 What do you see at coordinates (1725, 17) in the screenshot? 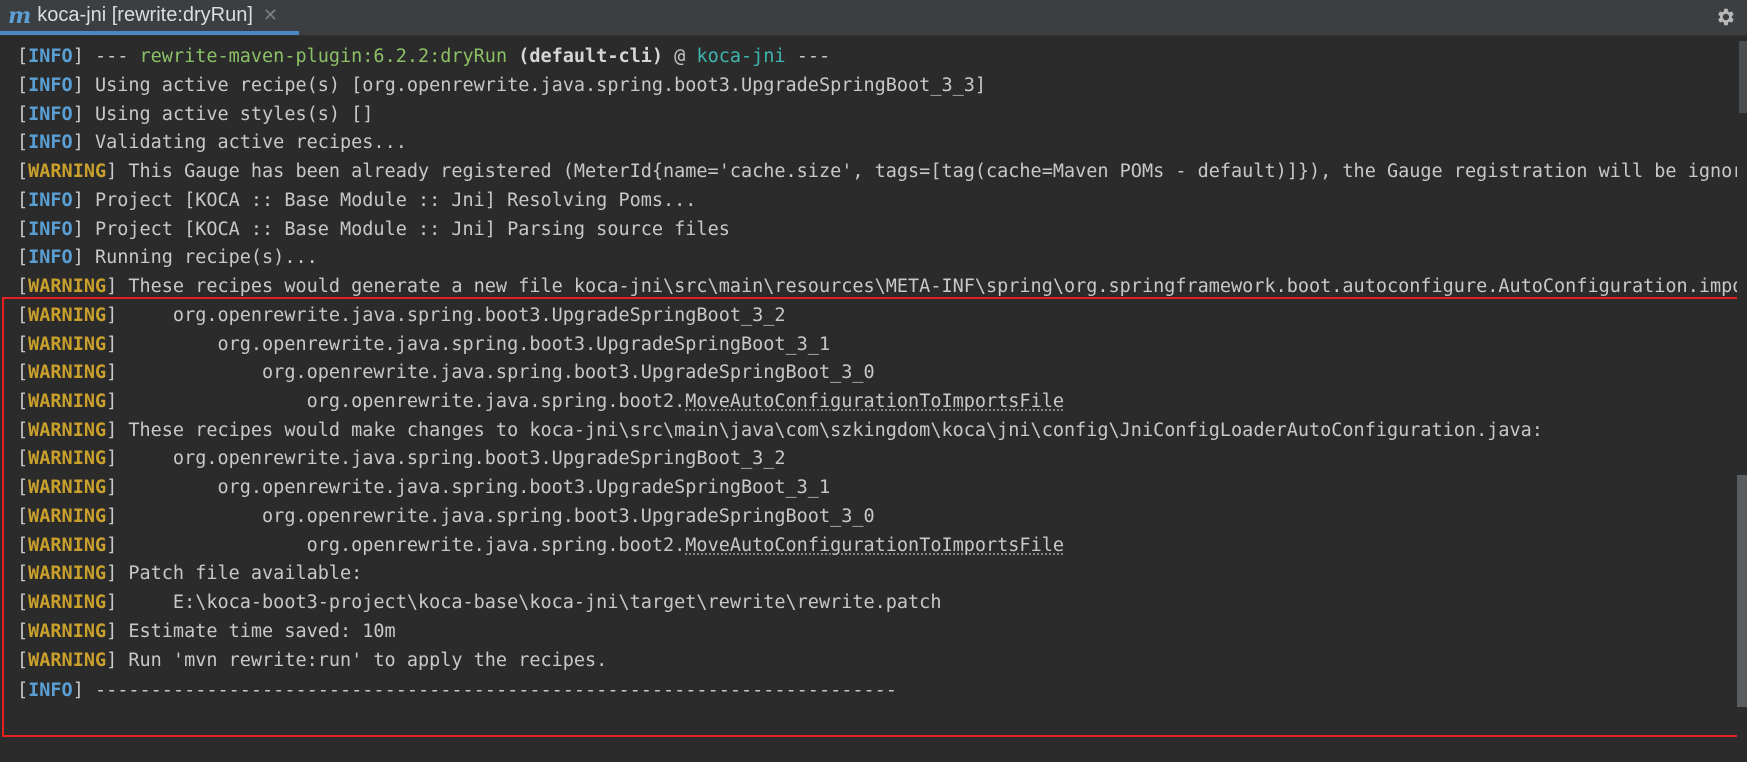
I see `gear-icon` at bounding box center [1725, 17].